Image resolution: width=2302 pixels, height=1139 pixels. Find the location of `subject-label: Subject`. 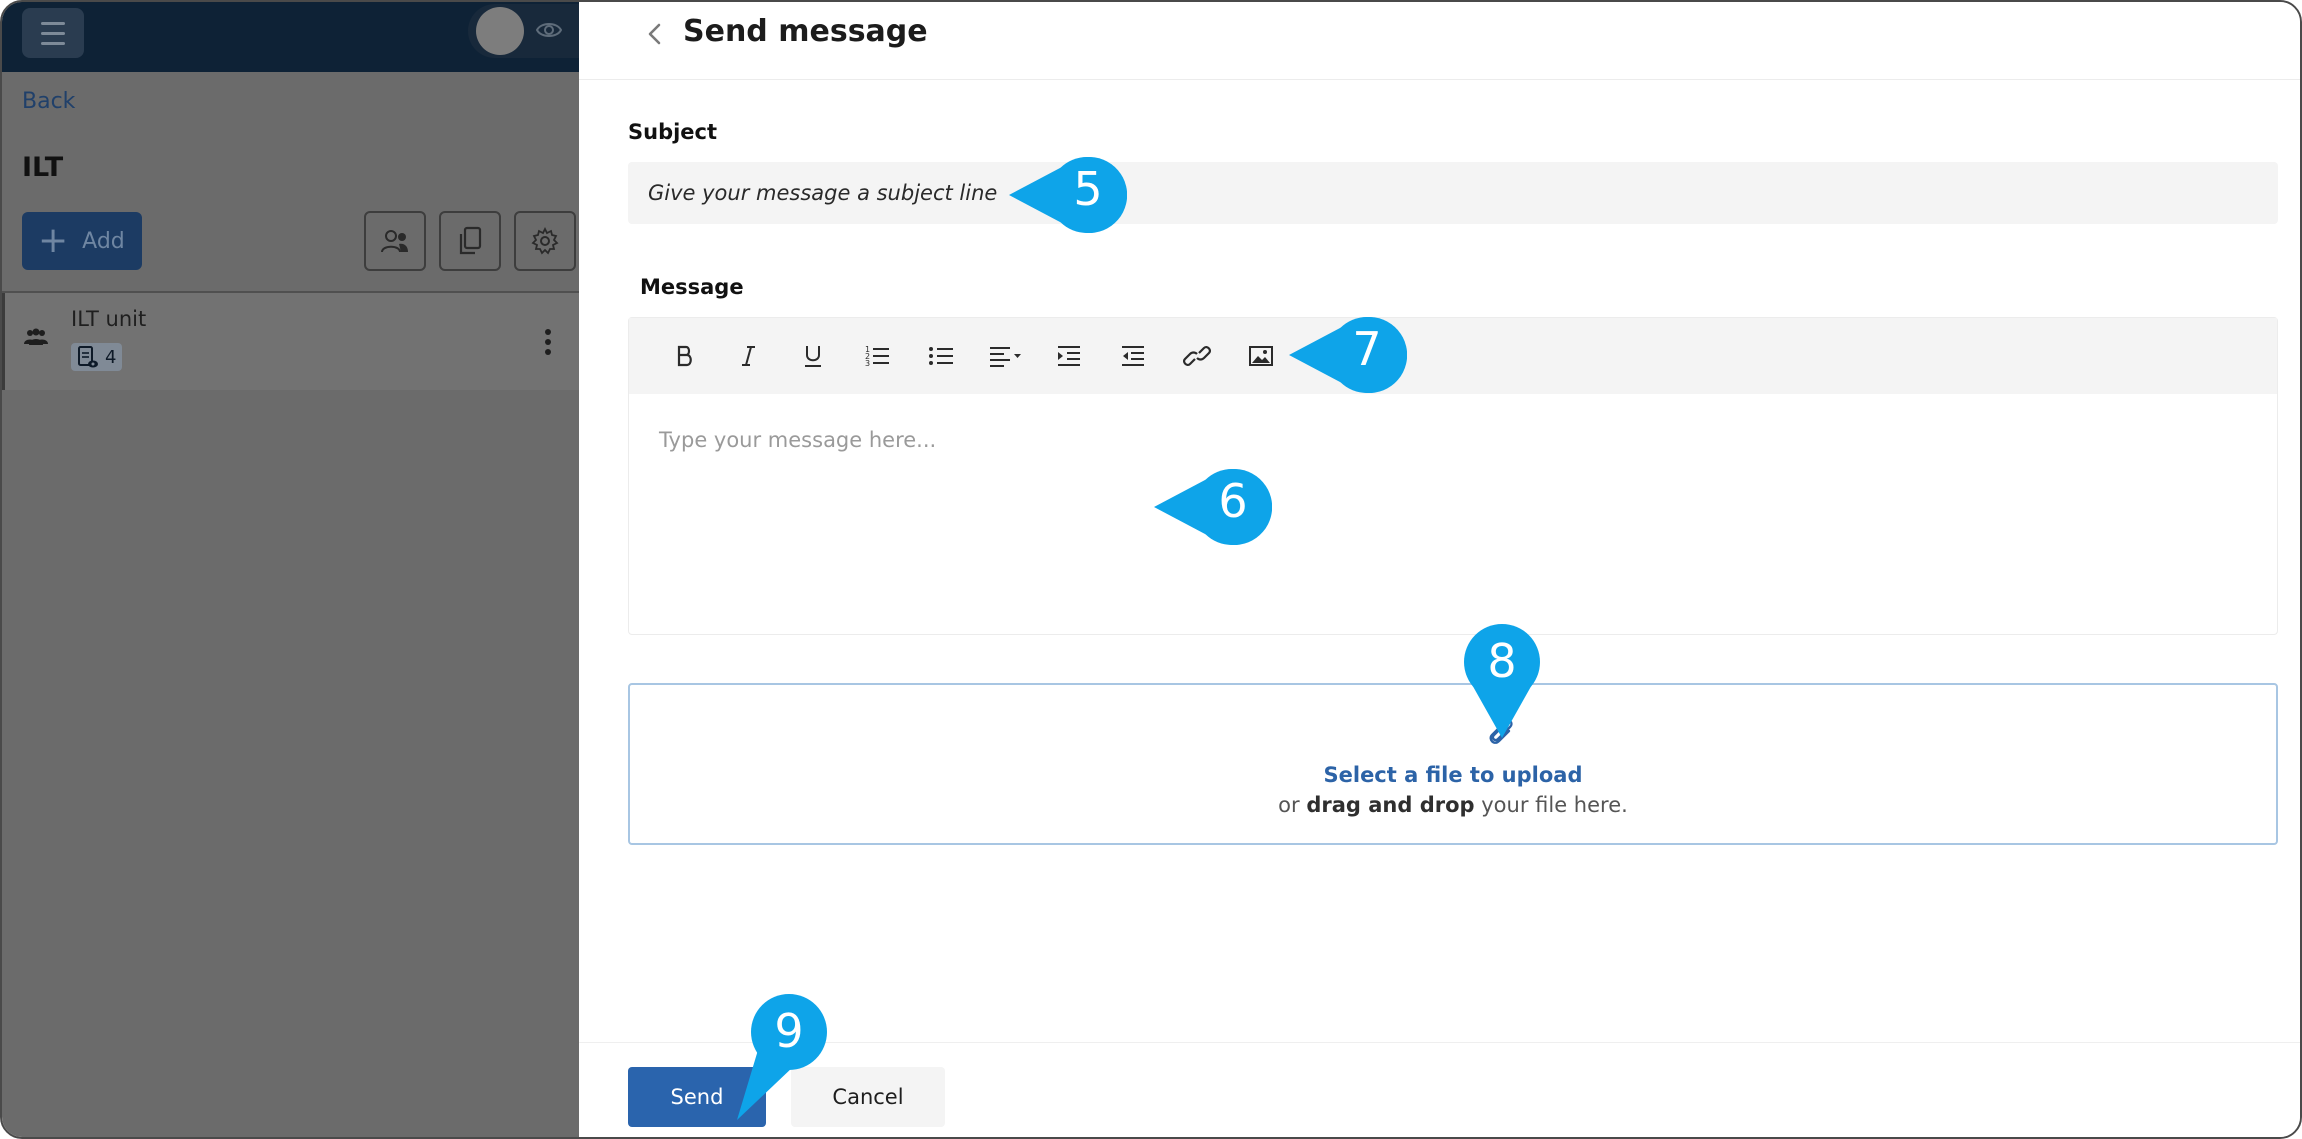

subject-label: Subject is located at coordinates (673, 132).